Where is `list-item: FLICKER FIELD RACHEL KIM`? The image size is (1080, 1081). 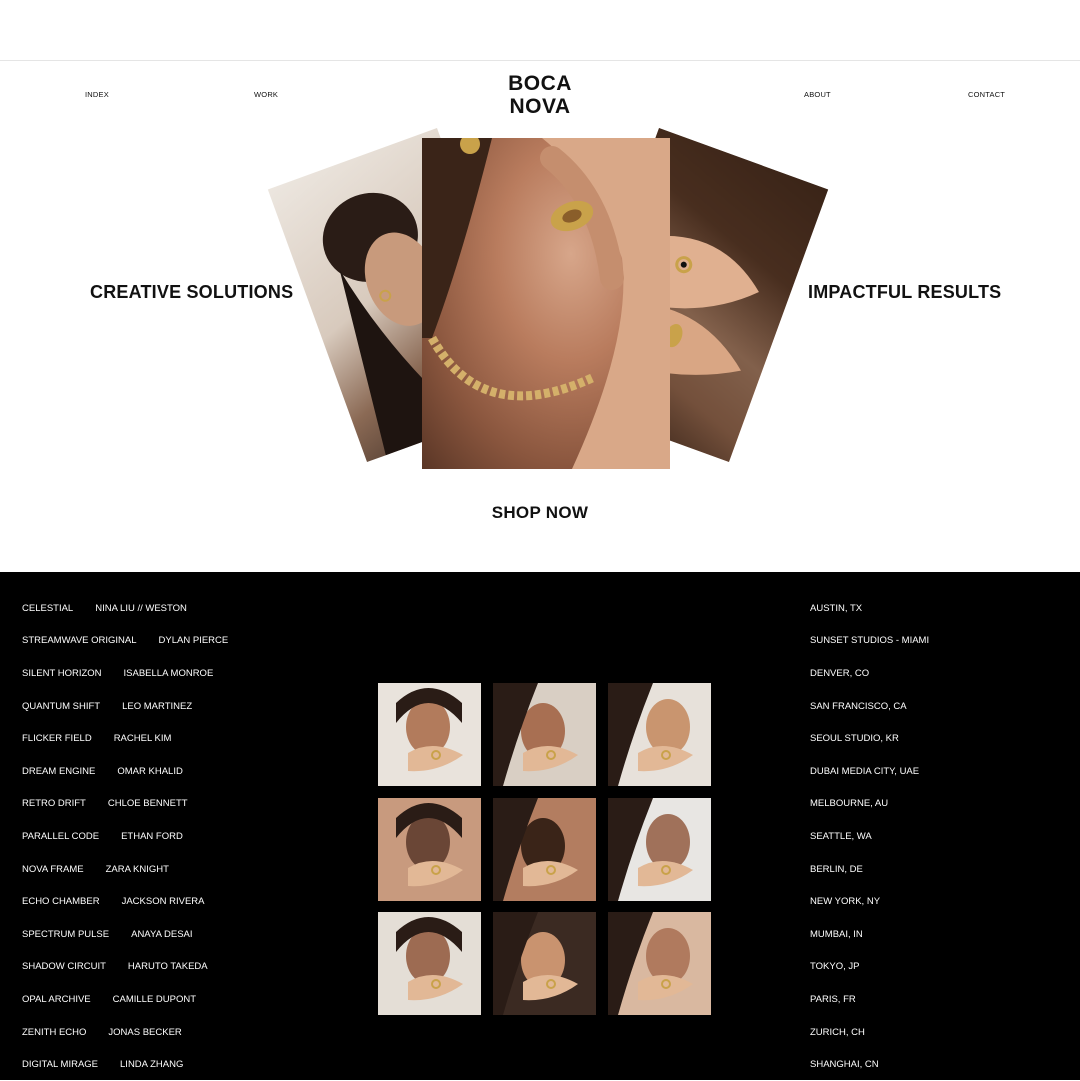 list-item: FLICKER FIELD RACHEL KIM is located at coordinates (125, 738).